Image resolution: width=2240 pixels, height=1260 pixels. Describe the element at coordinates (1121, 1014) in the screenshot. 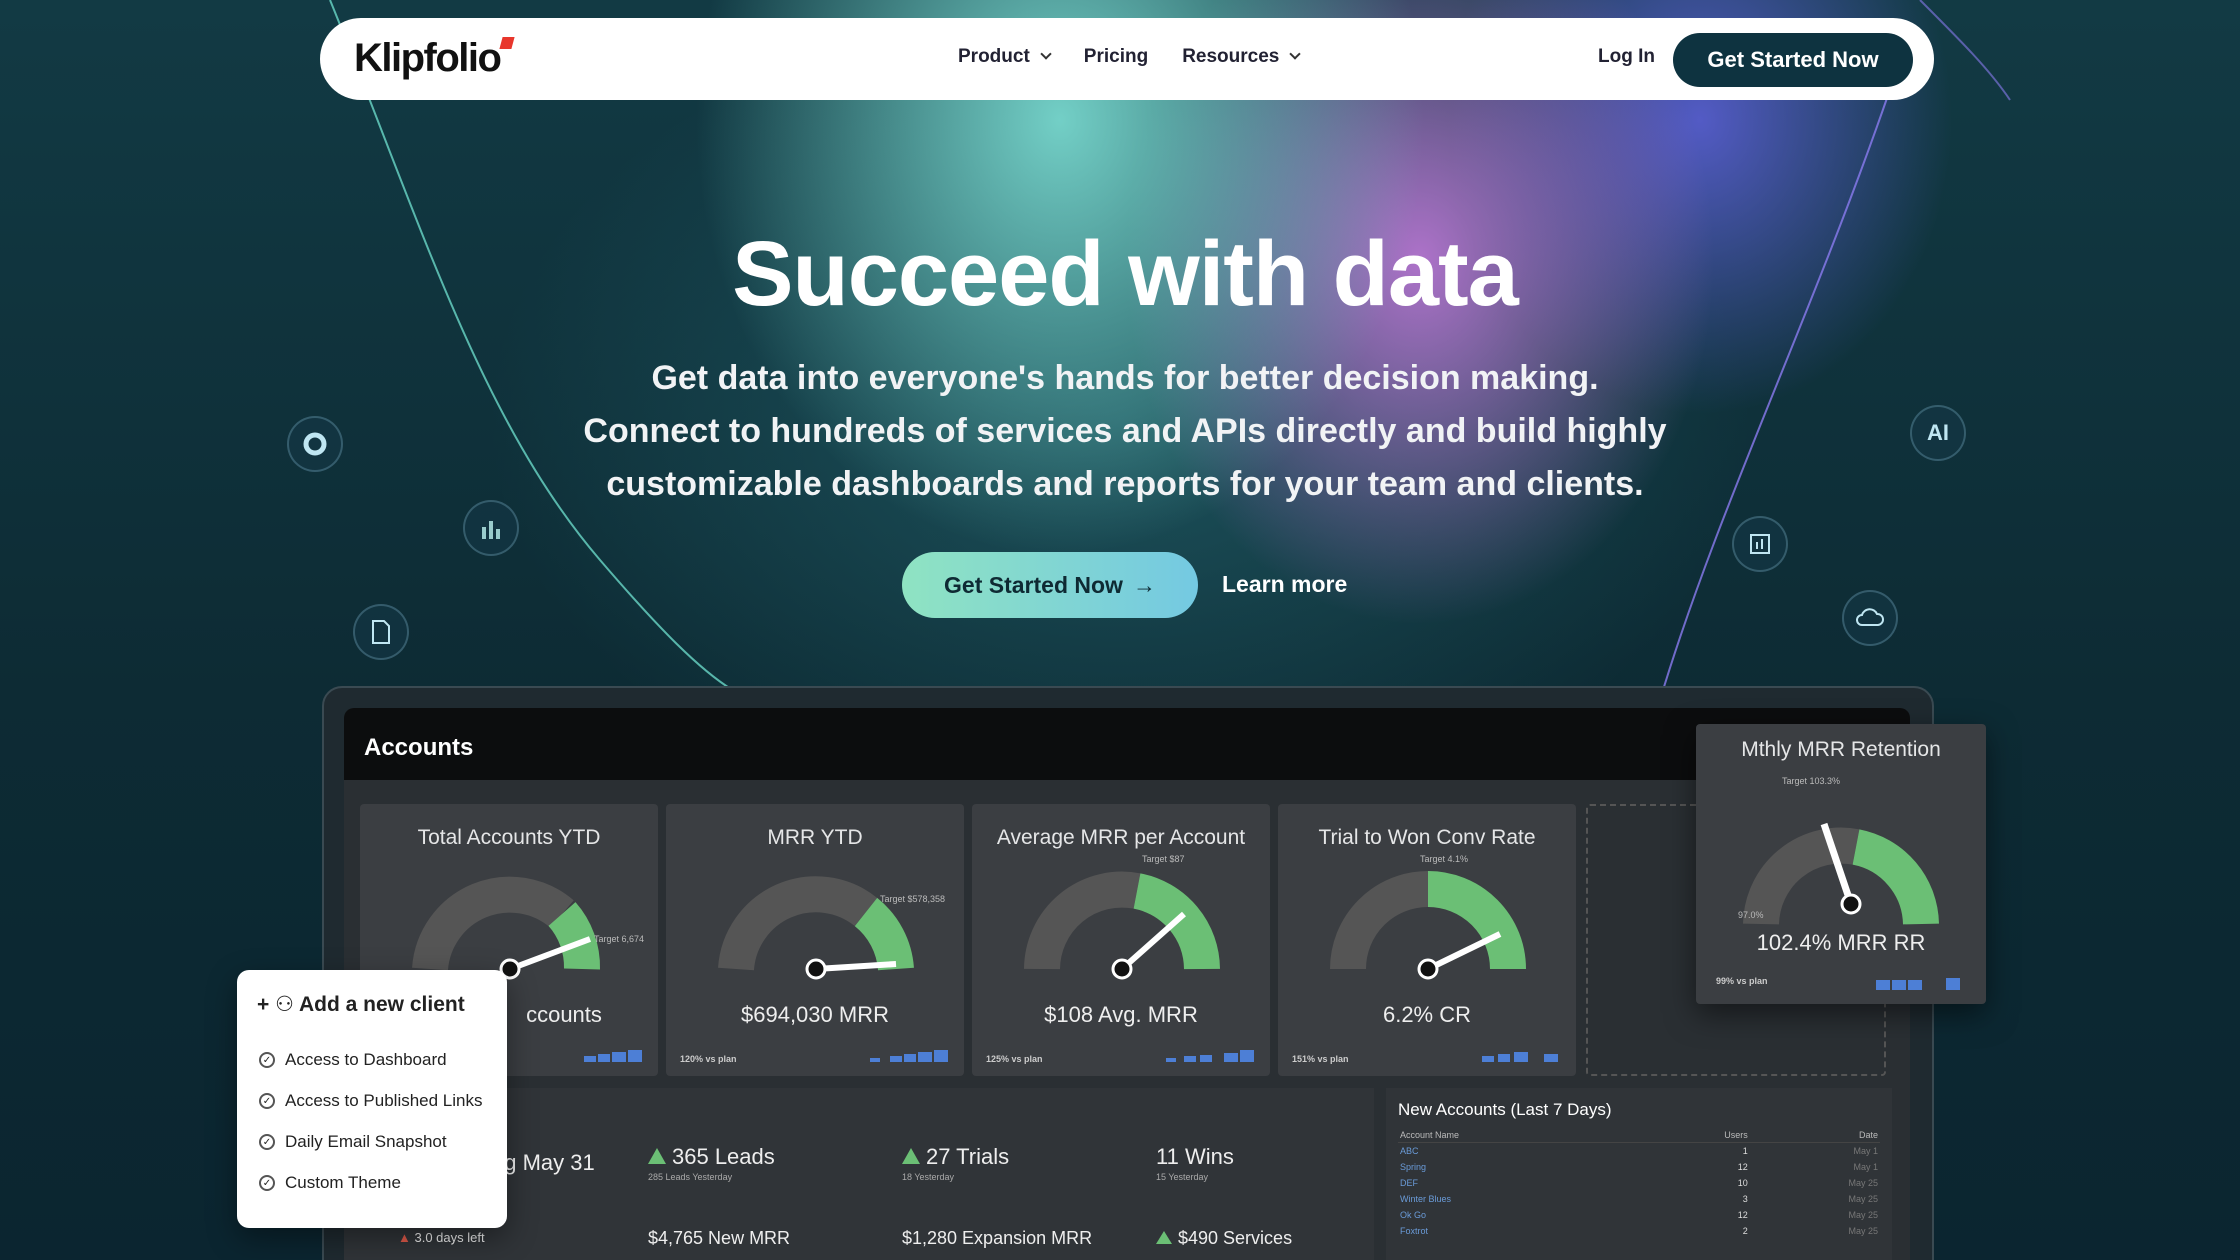

I see `tile-value: $108 Avg. MRR` at that location.